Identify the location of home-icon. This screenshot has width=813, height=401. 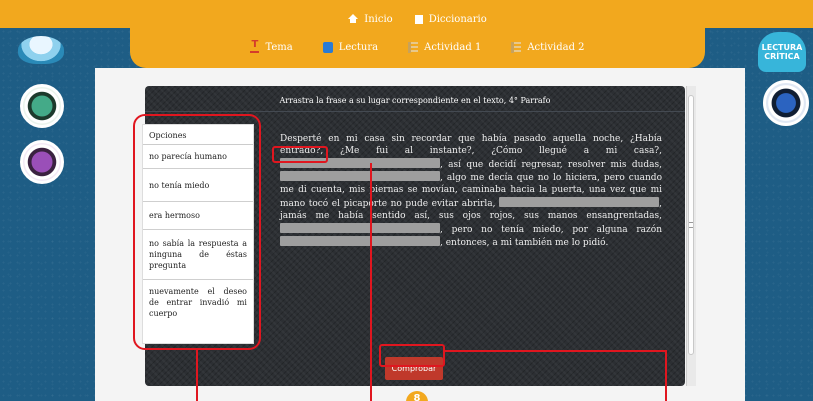
(353, 18).